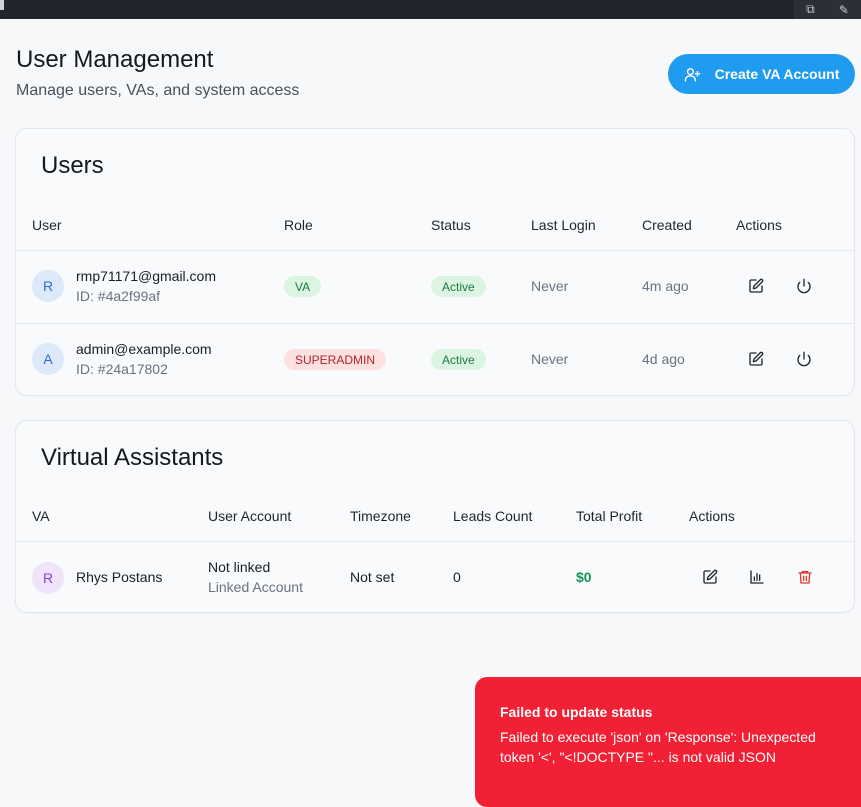 The height and width of the screenshot is (807, 861). Describe the element at coordinates (563, 225) in the screenshot. I see `column-header-last-login: Last Login` at that location.